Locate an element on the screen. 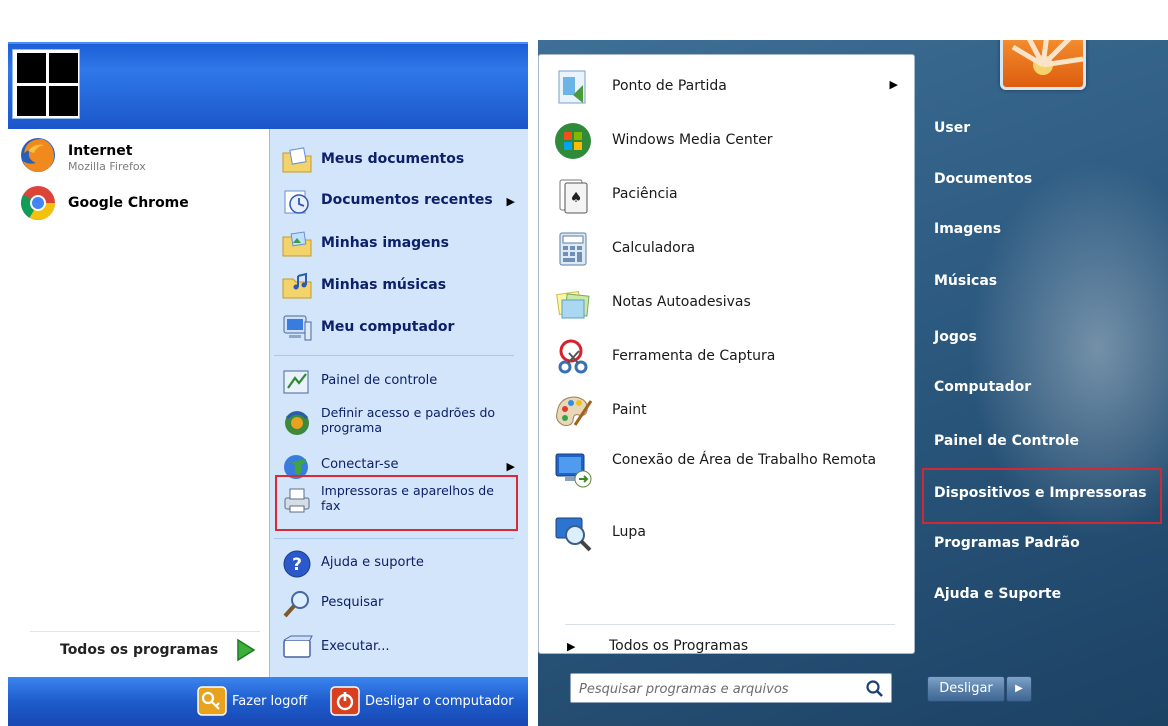 The width and height of the screenshot is (1168, 726). win7-search-input is located at coordinates (719, 689).